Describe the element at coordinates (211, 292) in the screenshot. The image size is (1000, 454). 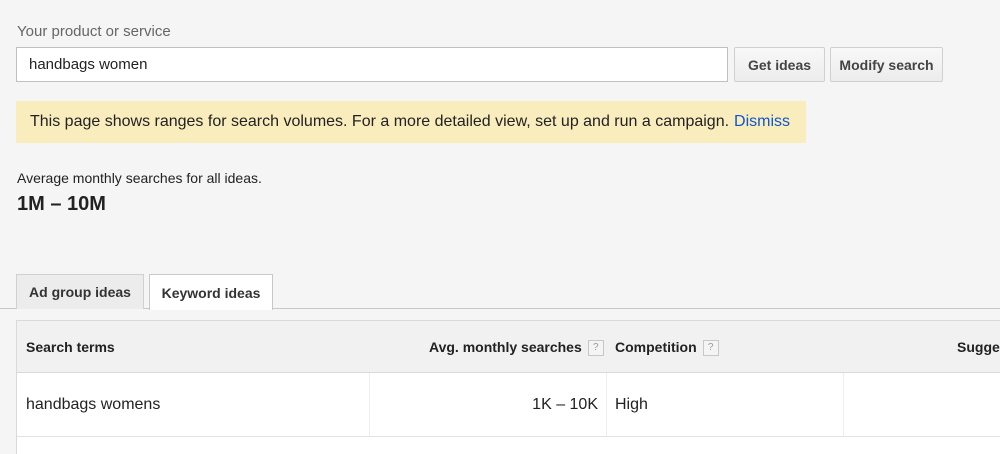
I see `tab-keyword-ideas: Keyword ideas` at that location.